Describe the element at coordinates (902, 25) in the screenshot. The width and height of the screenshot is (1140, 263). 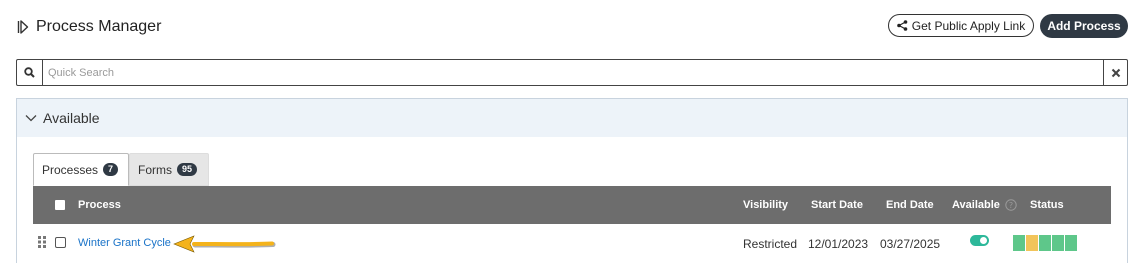
I see `share-icon` at that location.